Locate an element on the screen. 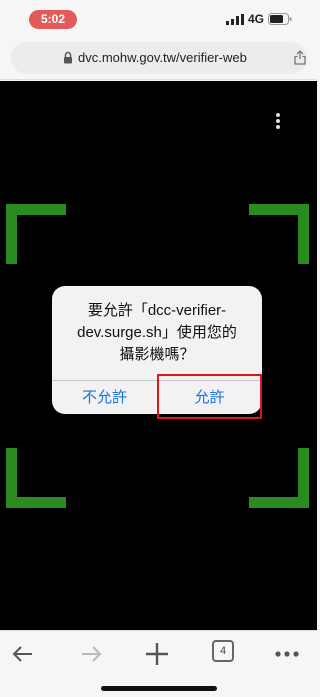  network-type: 4G is located at coordinates (256, 19).